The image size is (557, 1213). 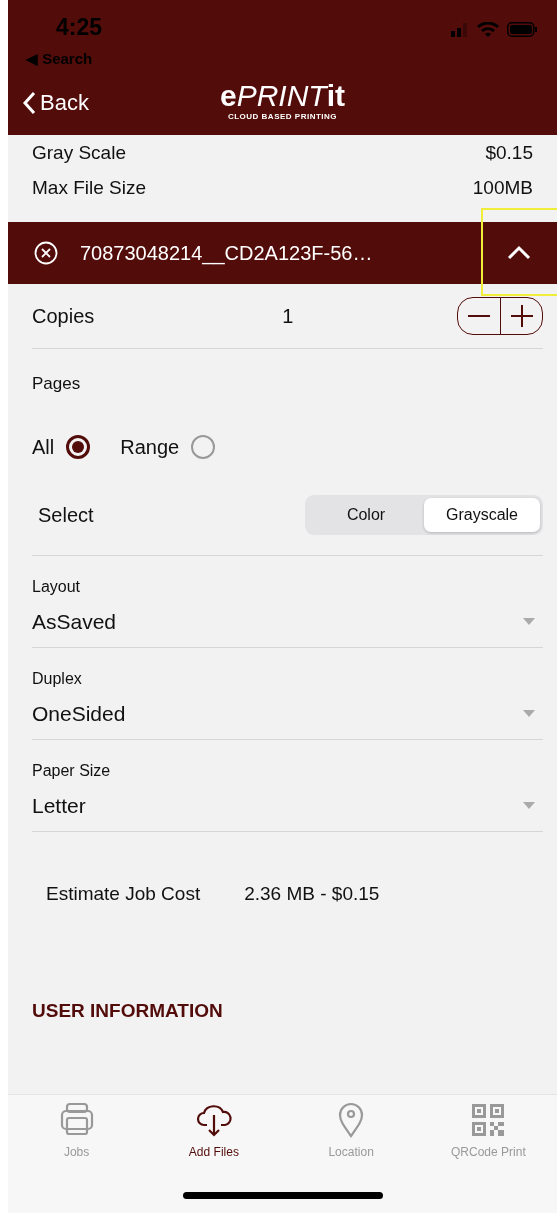 What do you see at coordinates (46, 253) in the screenshot?
I see `remove-file-icon` at bounding box center [46, 253].